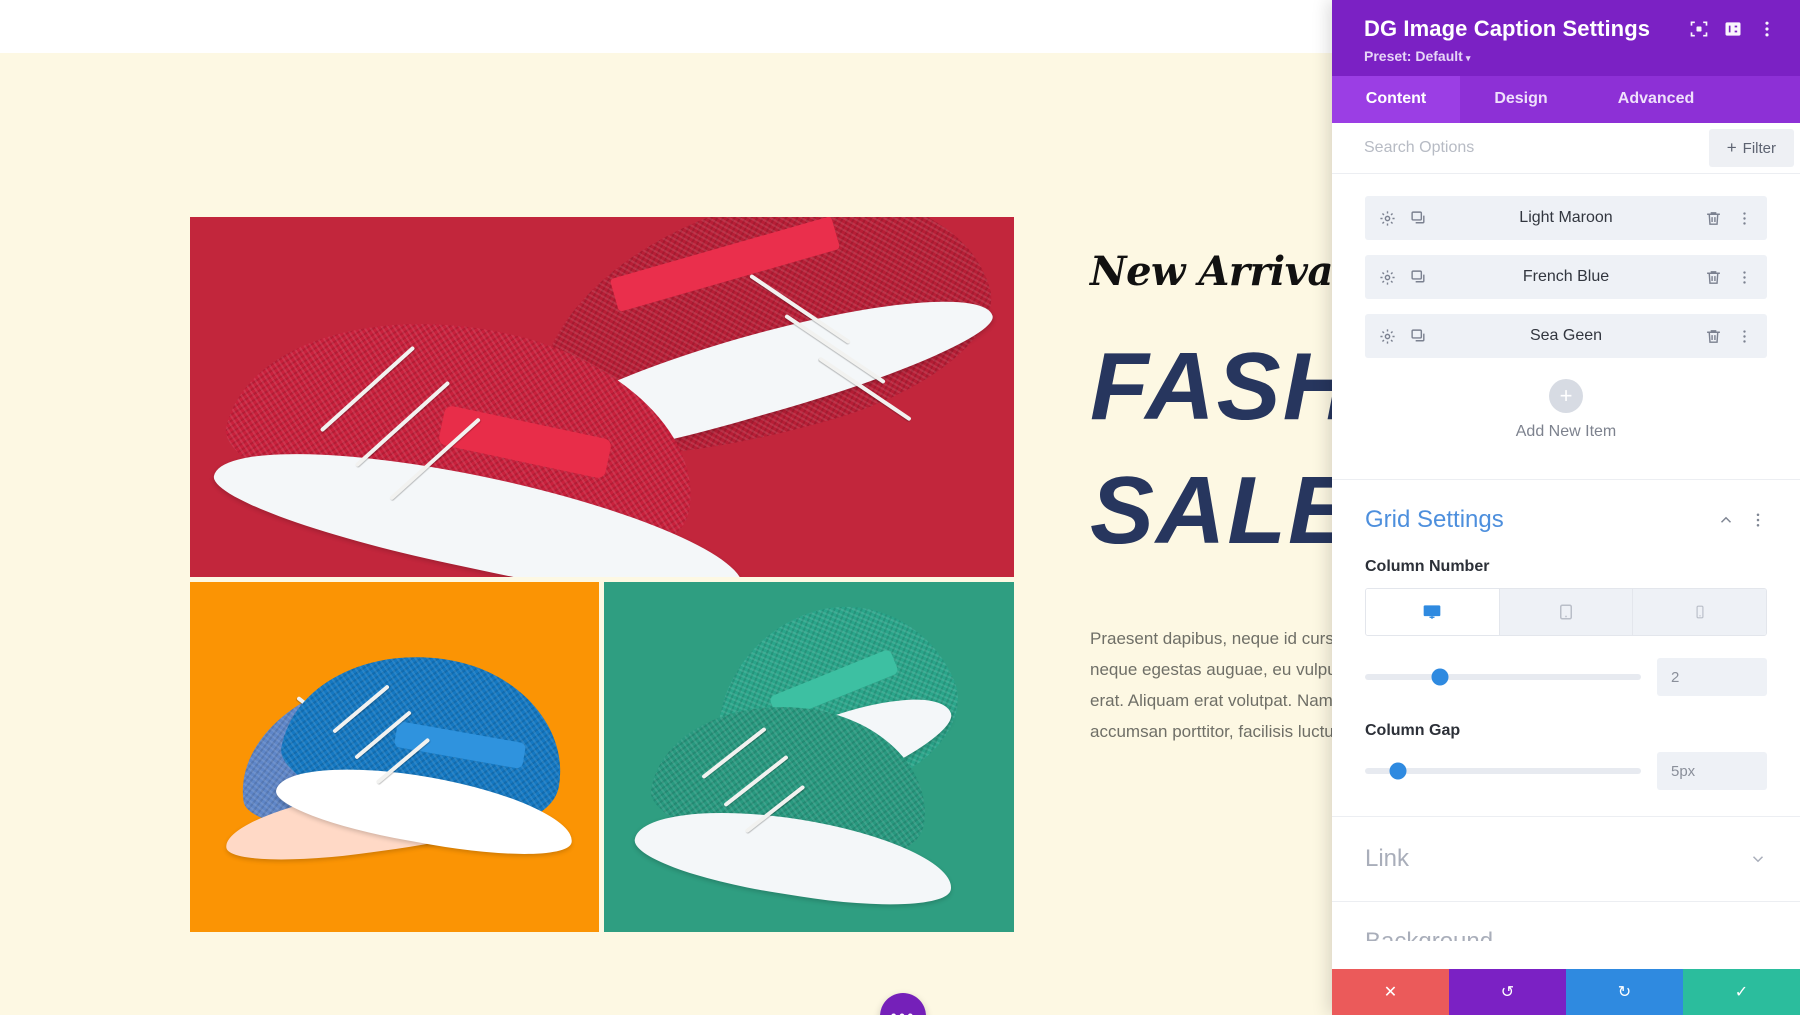  What do you see at coordinates (1434, 519) in the screenshot?
I see `grid-settings-title: Grid Settings` at bounding box center [1434, 519].